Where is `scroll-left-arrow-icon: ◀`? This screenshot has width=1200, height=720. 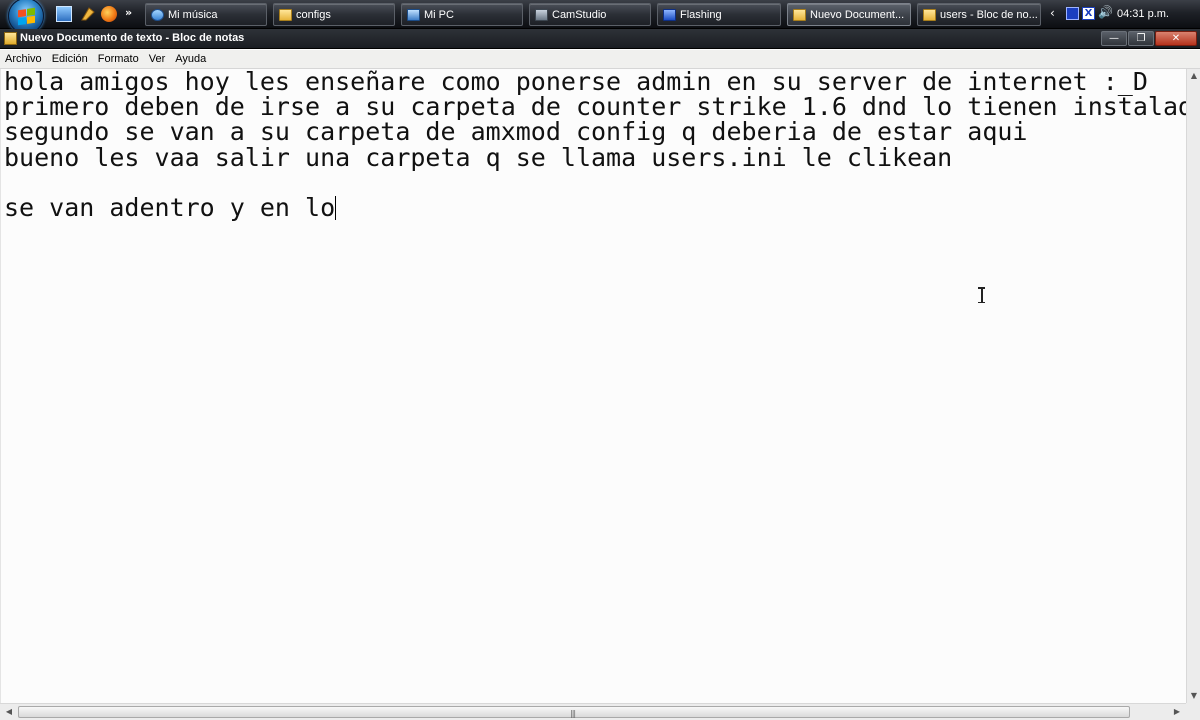
scroll-left-arrow-icon: ◀ is located at coordinates (9, 712).